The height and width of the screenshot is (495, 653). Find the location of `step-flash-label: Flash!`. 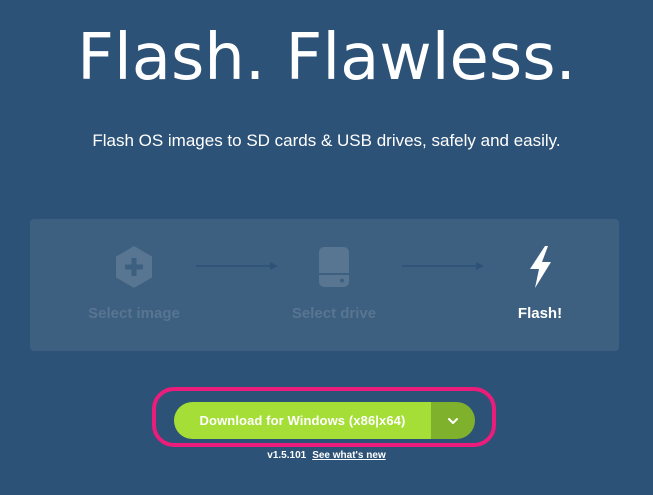

step-flash-label: Flash! is located at coordinates (540, 313).